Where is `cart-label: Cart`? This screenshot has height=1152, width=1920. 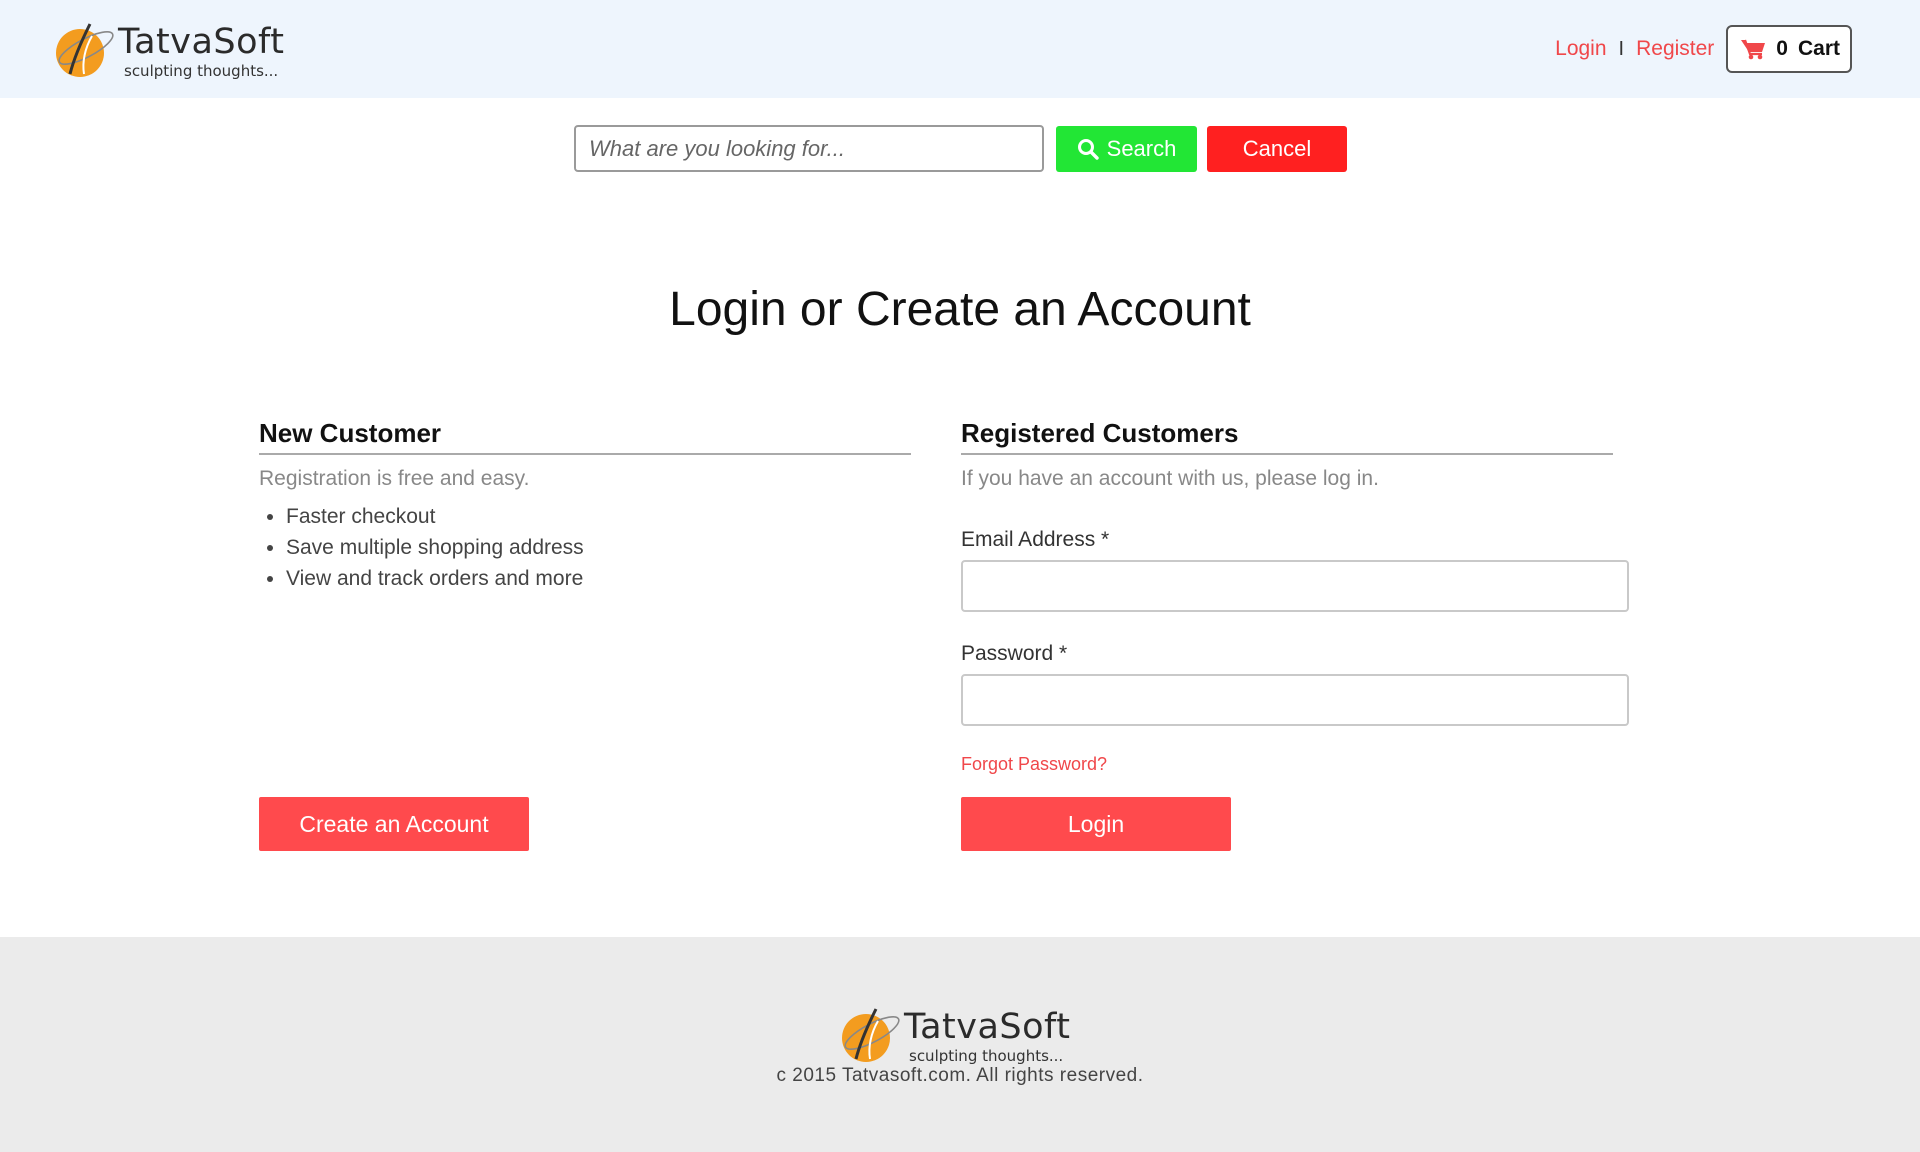 cart-label: Cart is located at coordinates (1818, 48).